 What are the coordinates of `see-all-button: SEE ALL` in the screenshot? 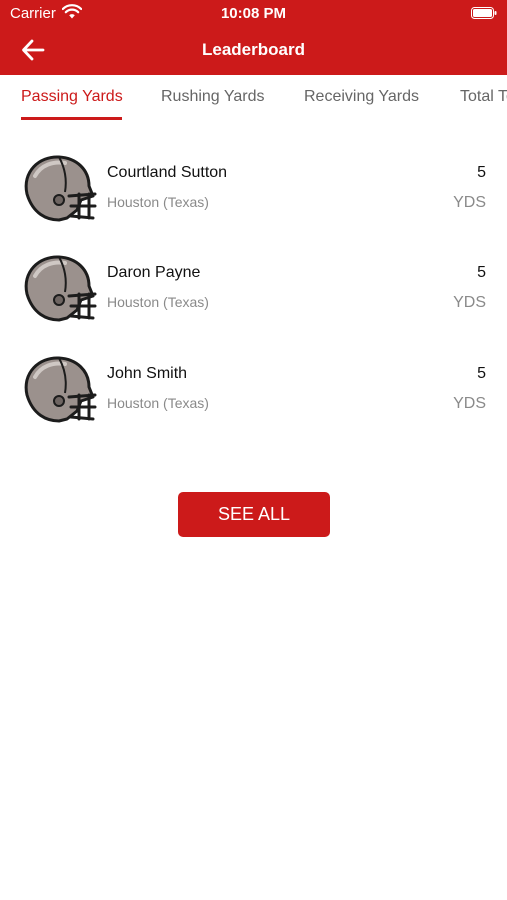 It's located at (254, 514).